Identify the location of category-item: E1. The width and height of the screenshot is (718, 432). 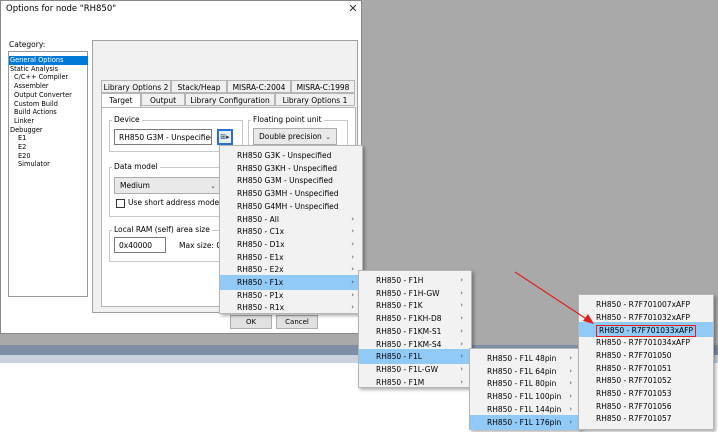
(22, 138).